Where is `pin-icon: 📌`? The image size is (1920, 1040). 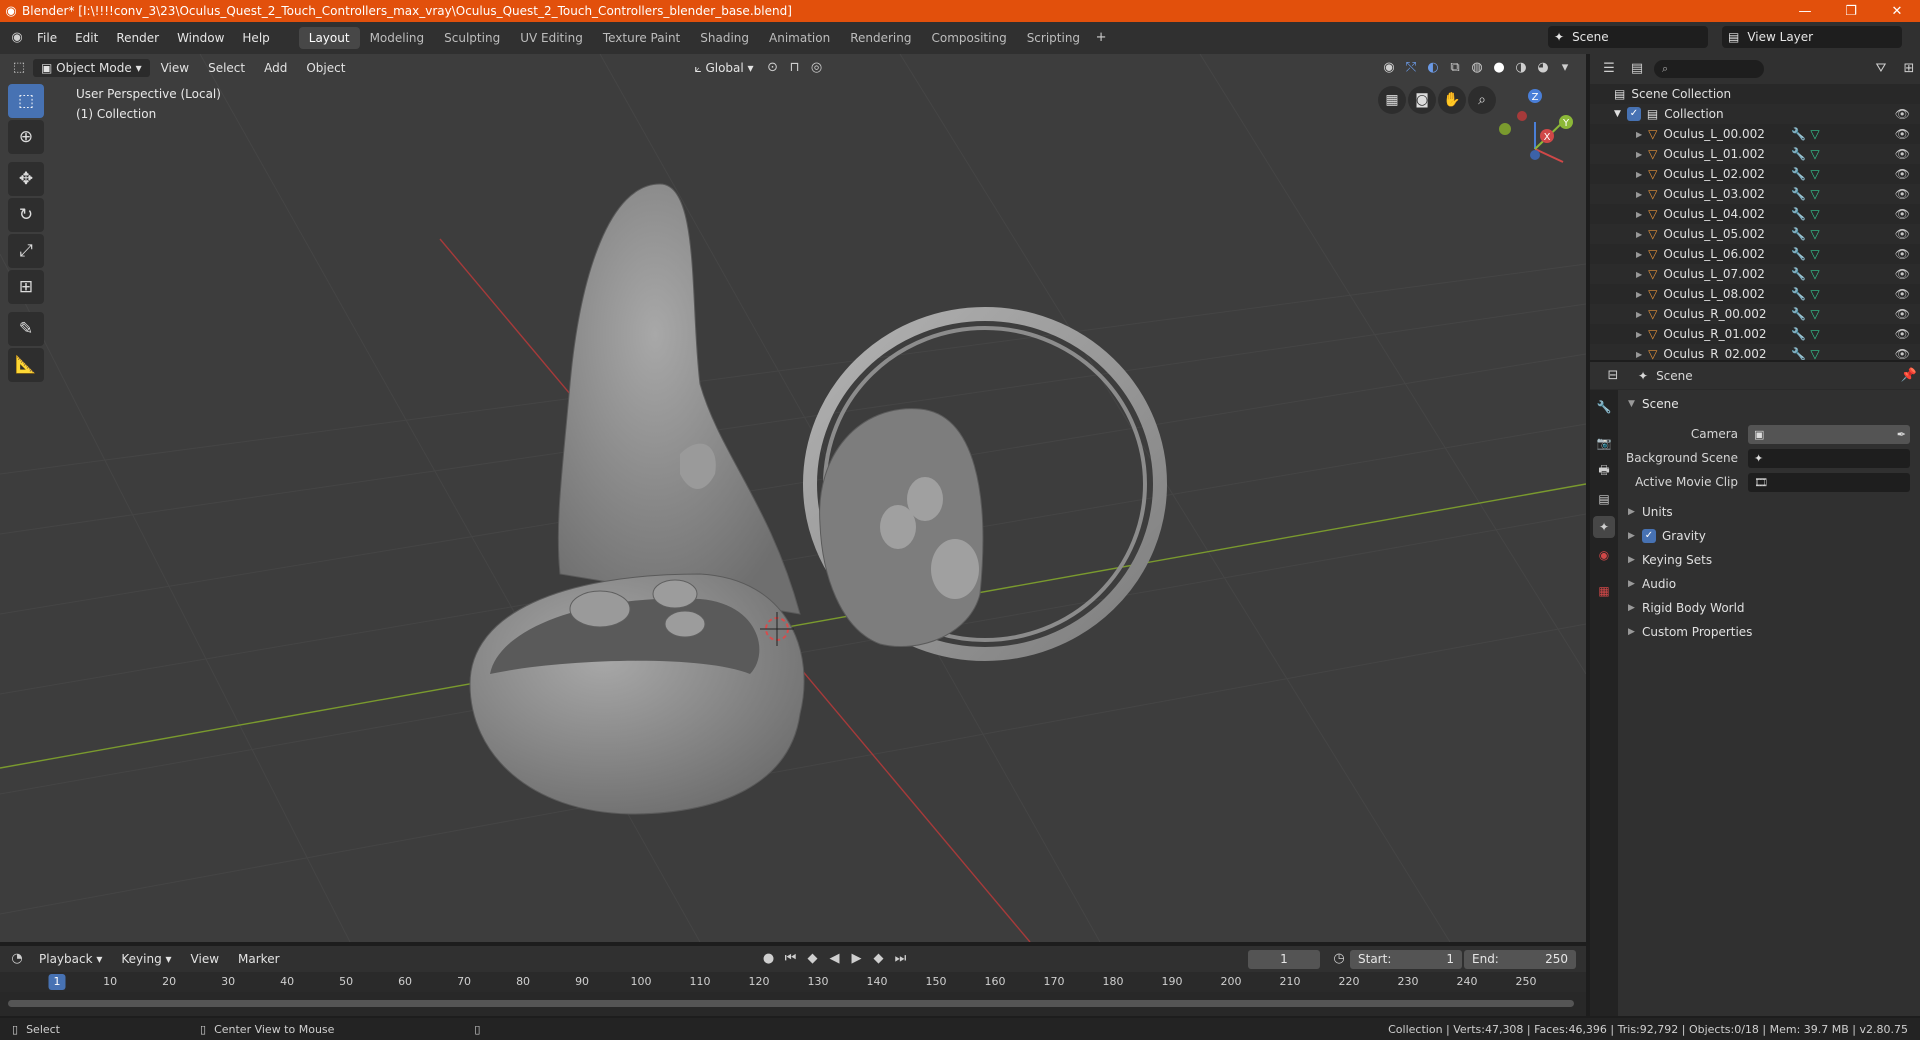
pin-icon: 📌 is located at coordinates (1909, 376).